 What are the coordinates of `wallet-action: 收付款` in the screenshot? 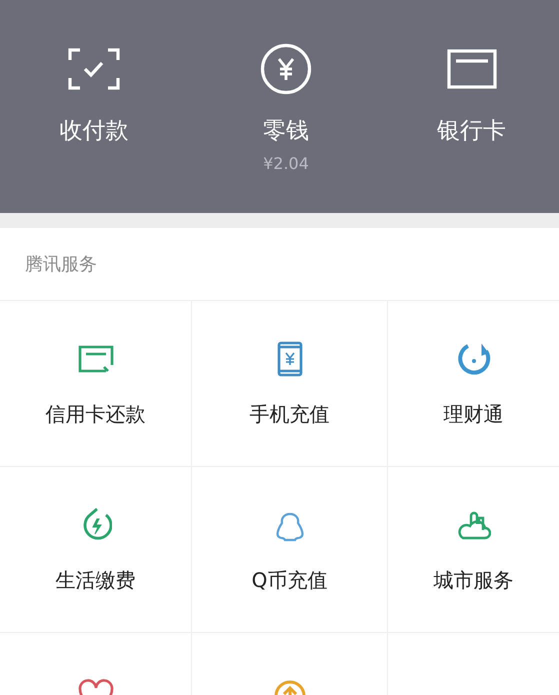 It's located at (94, 106).